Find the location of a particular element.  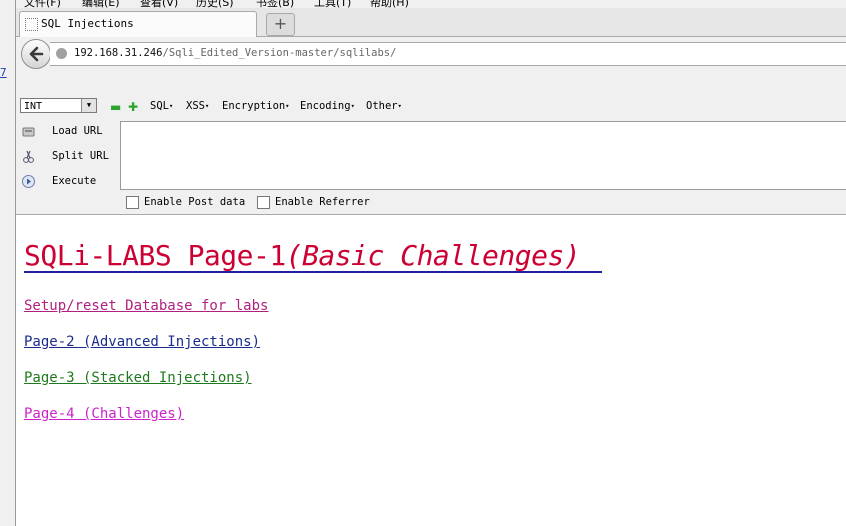

menu-sql-label: SQL is located at coordinates (159, 106).